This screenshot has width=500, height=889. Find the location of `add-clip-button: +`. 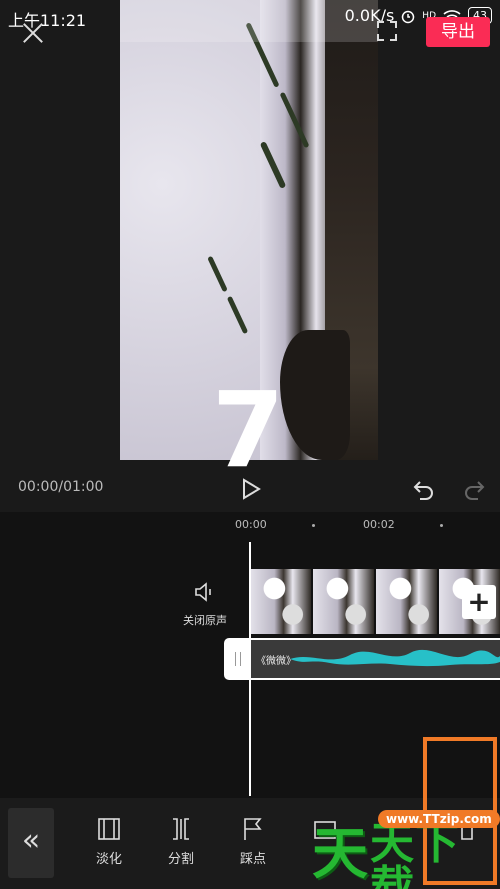

add-clip-button: + is located at coordinates (479, 602).